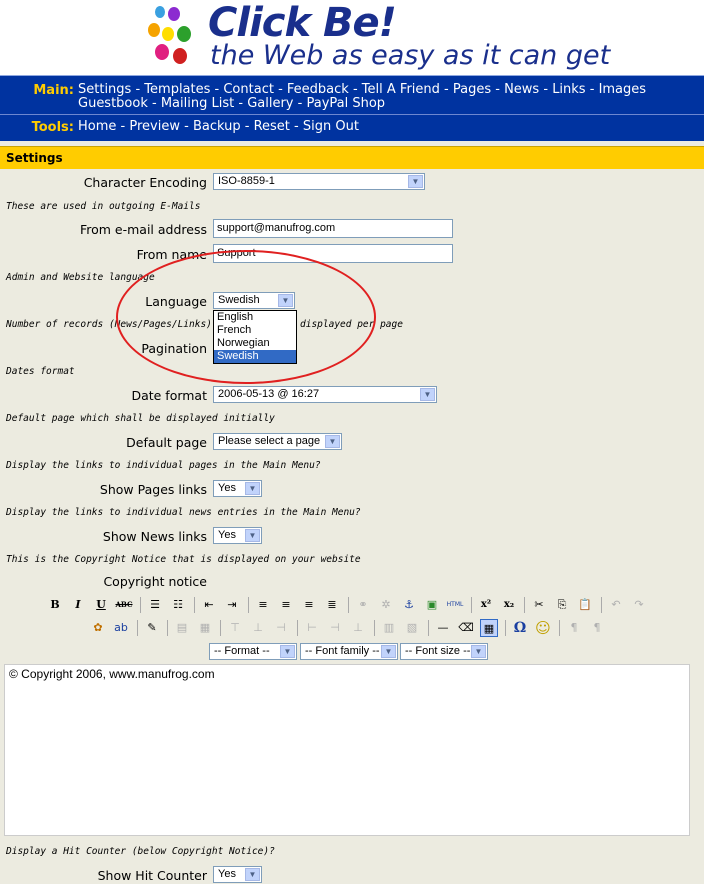 The height and width of the screenshot is (884, 704). I want to click on subscript-button: x₂, so click(509, 605).